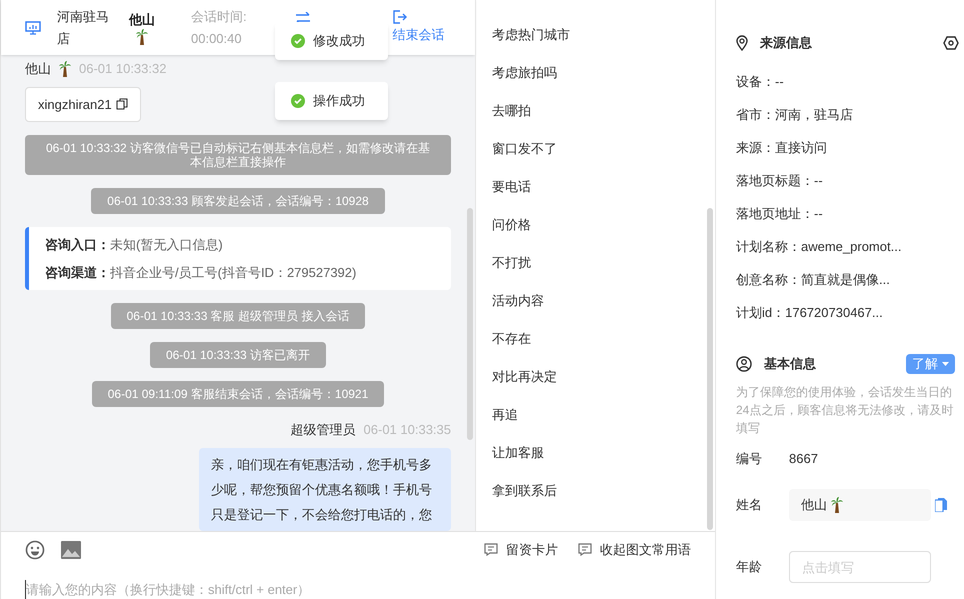 The width and height of the screenshot is (964, 599). What do you see at coordinates (238, 201) in the screenshot?
I see `system-notice: 06-01 10:33:33 顾客发起会话，会话编号：10928` at bounding box center [238, 201].